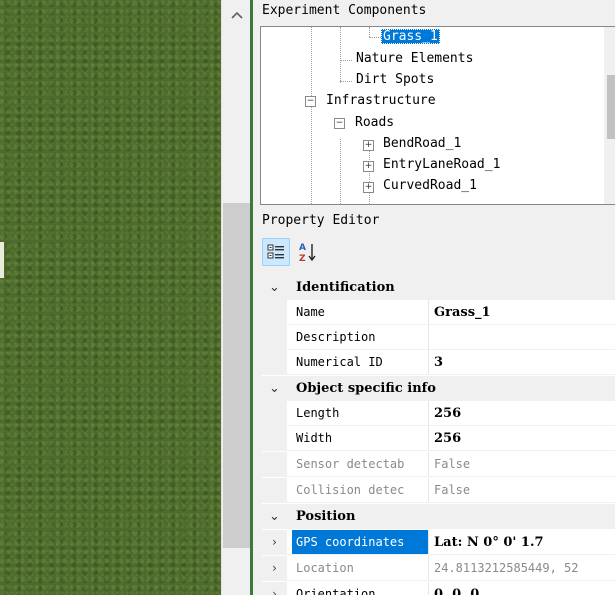 The image size is (615, 595). I want to click on tree-item-grass-1: Grass_1, so click(410, 37).